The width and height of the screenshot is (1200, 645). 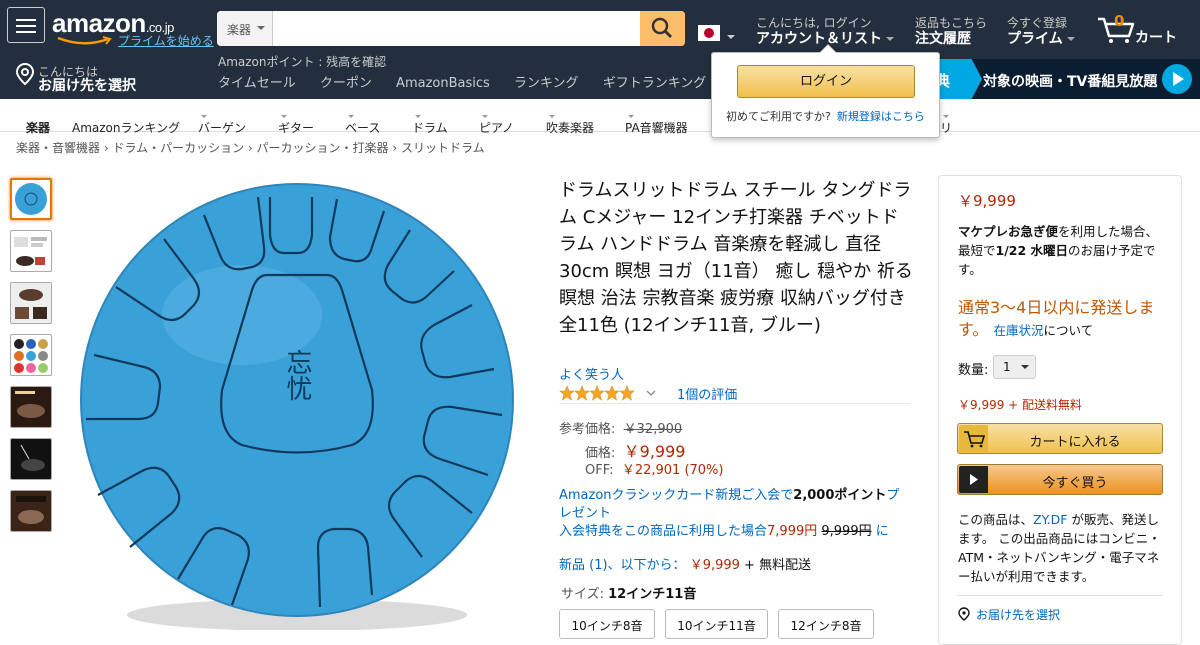 I want to click on subnav-item-piano: ピアノ, so click(x=496, y=122).